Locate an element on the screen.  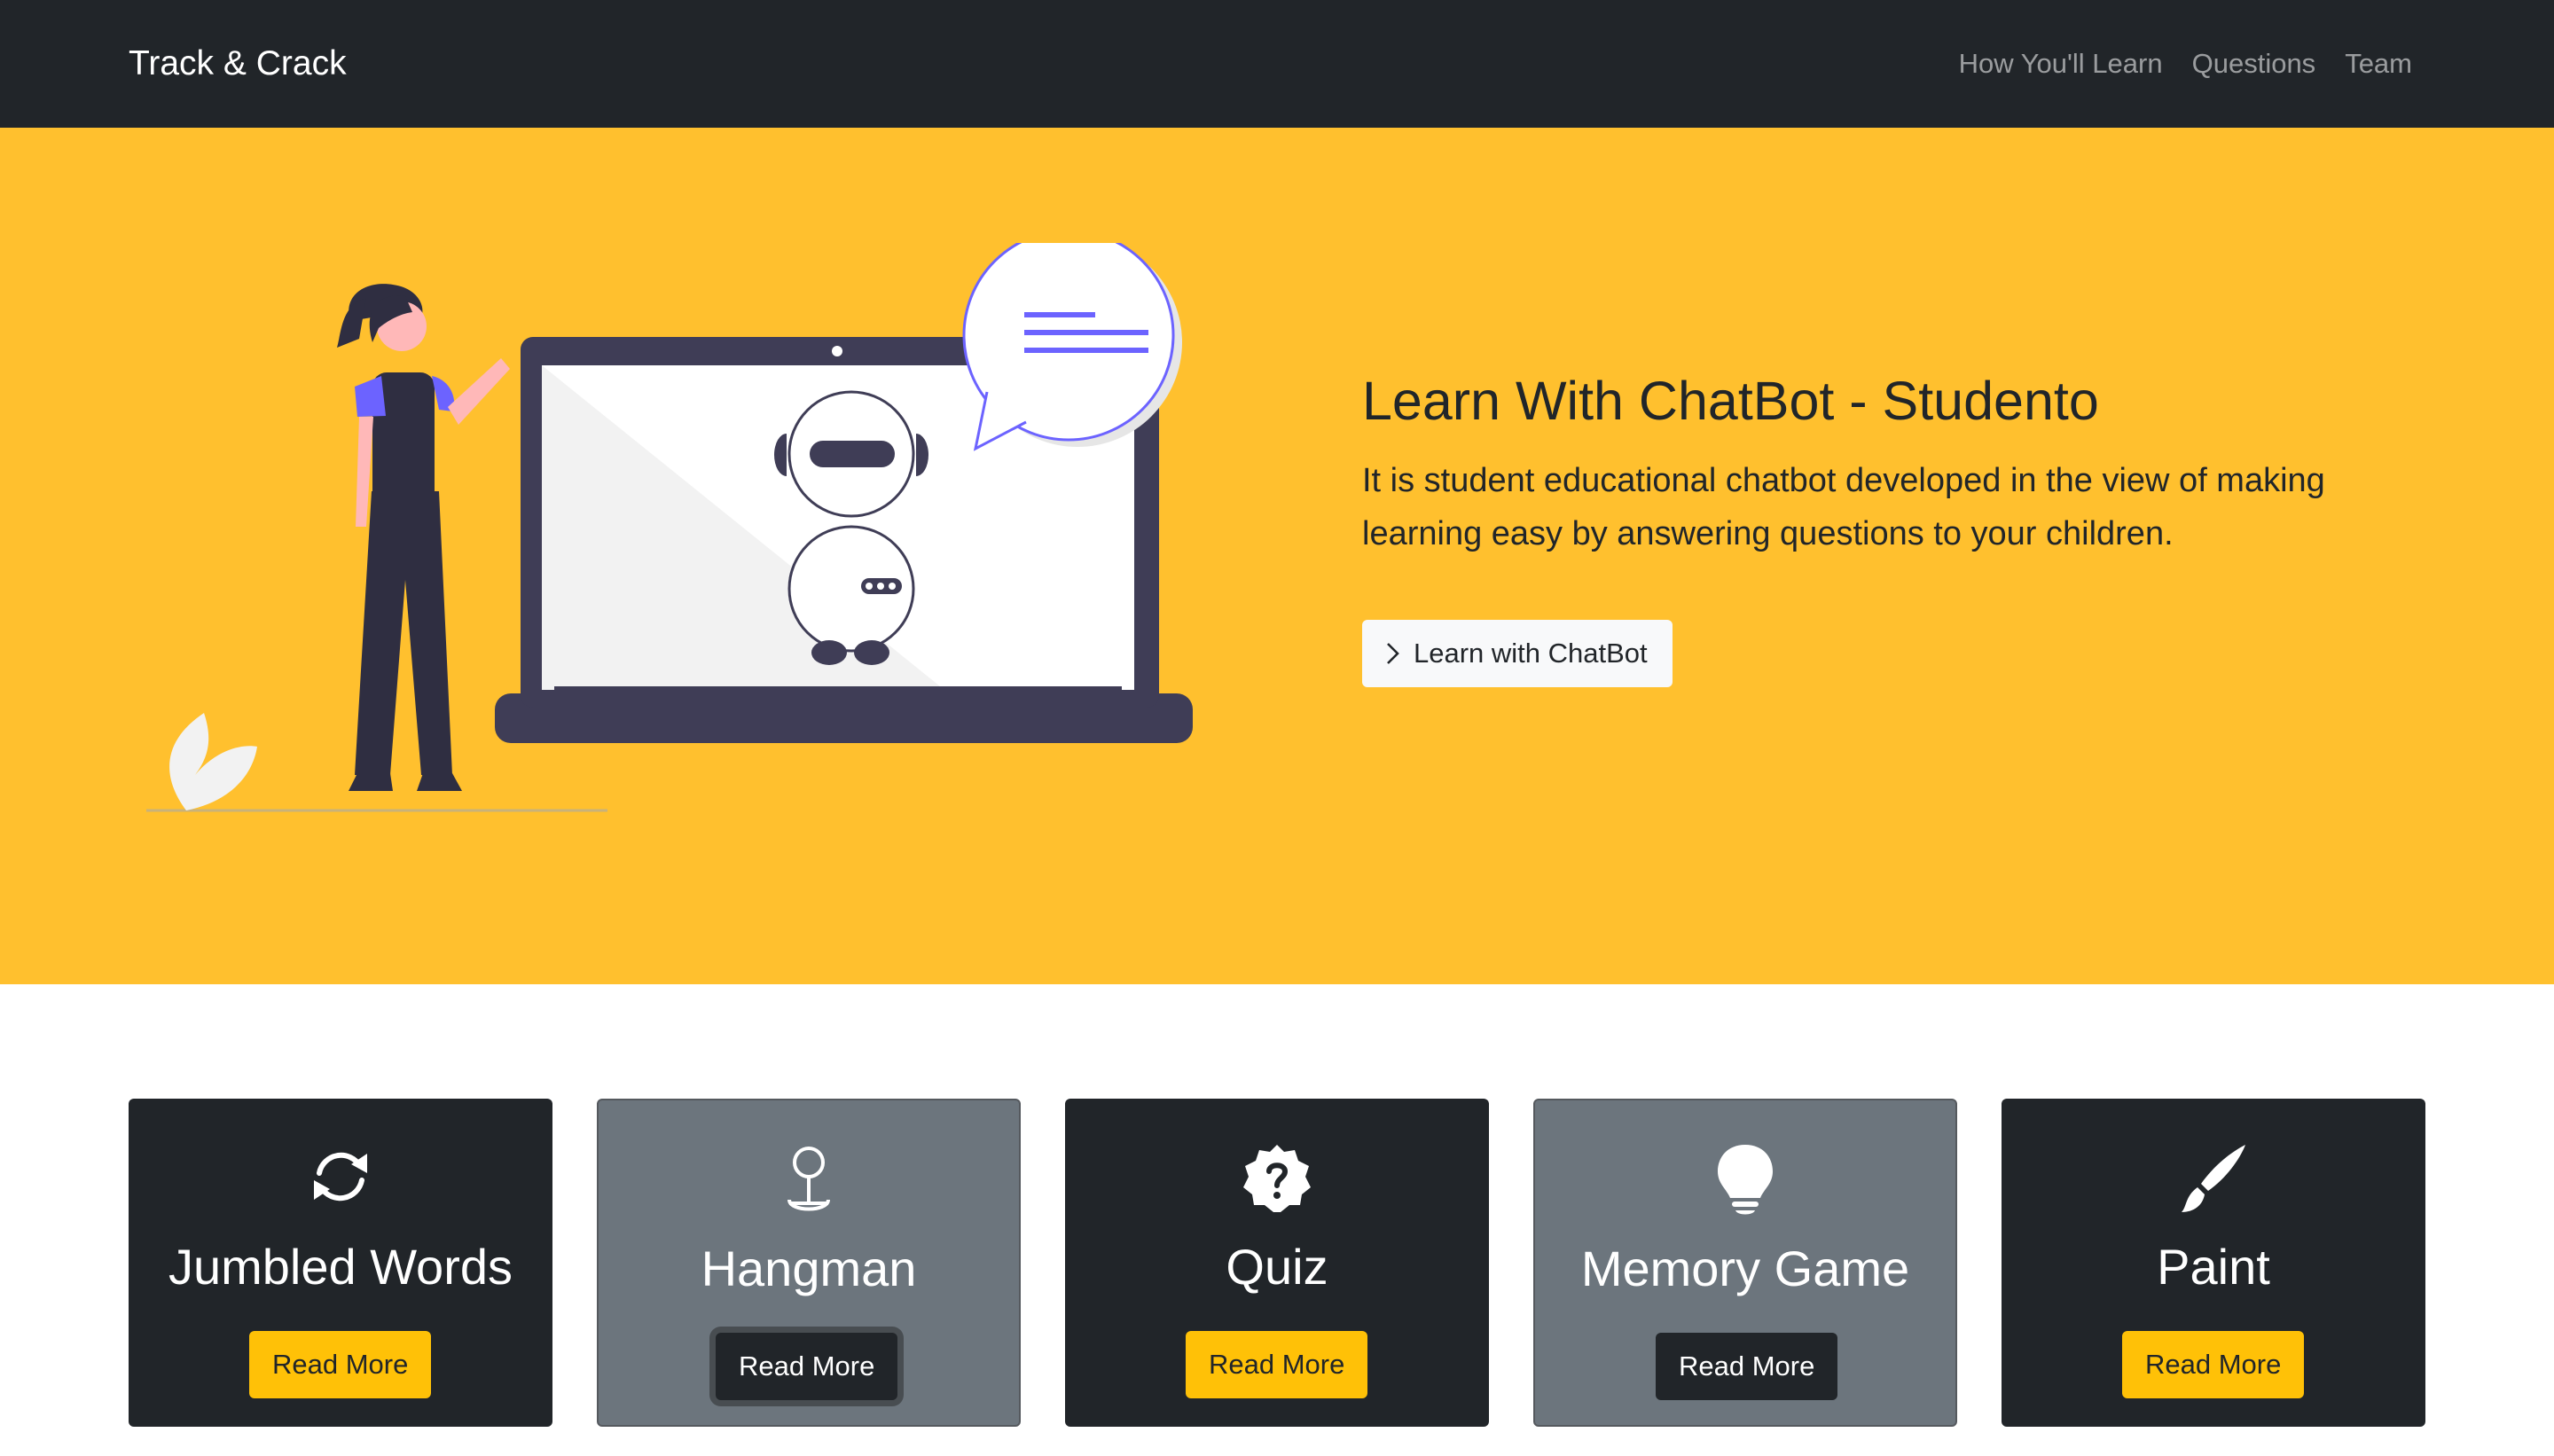
read-more-button-hangman: Read More is located at coordinates (807, 1366).